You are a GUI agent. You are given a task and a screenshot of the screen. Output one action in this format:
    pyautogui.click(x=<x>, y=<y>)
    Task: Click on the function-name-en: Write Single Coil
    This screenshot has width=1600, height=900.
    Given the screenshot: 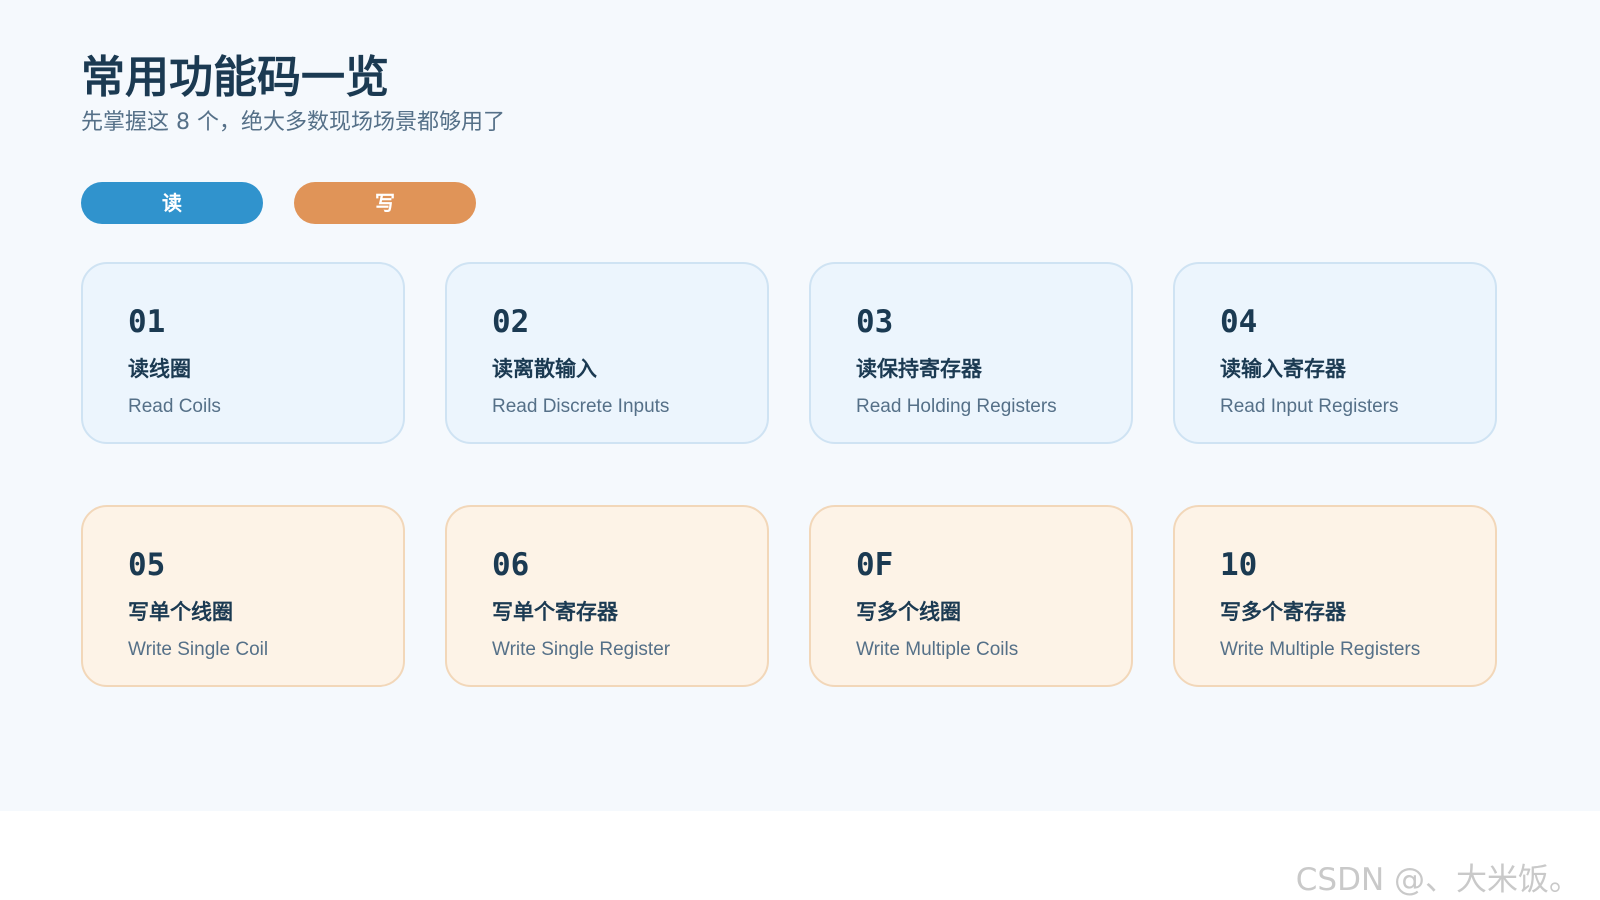 What is the action you would take?
    pyautogui.click(x=198, y=649)
    